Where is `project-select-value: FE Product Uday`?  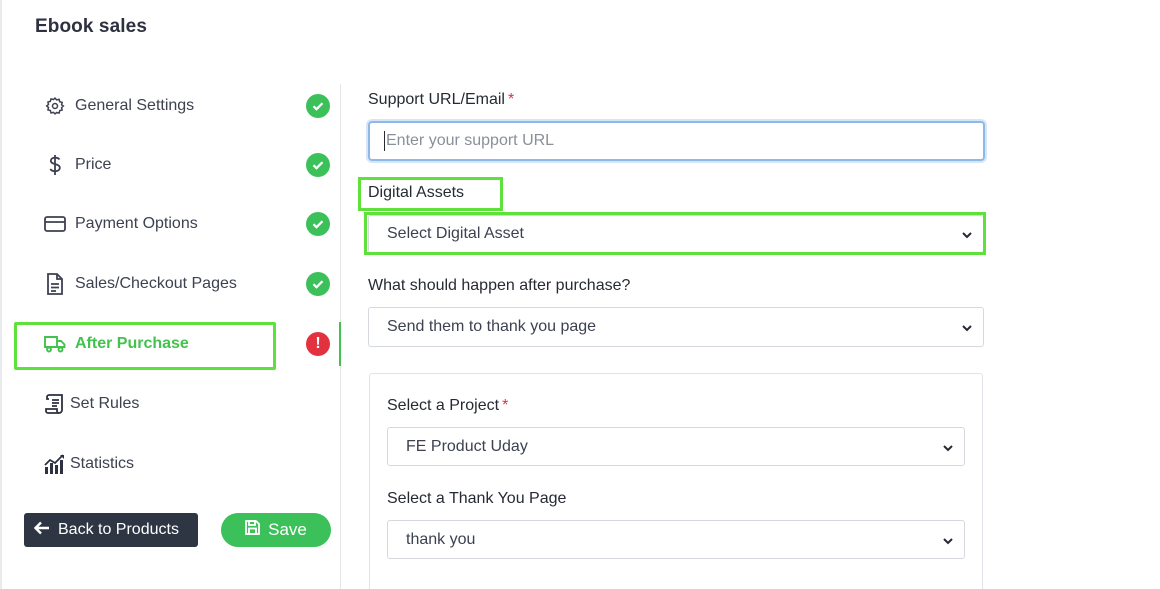
project-select-value: FE Product Uday is located at coordinates (467, 446).